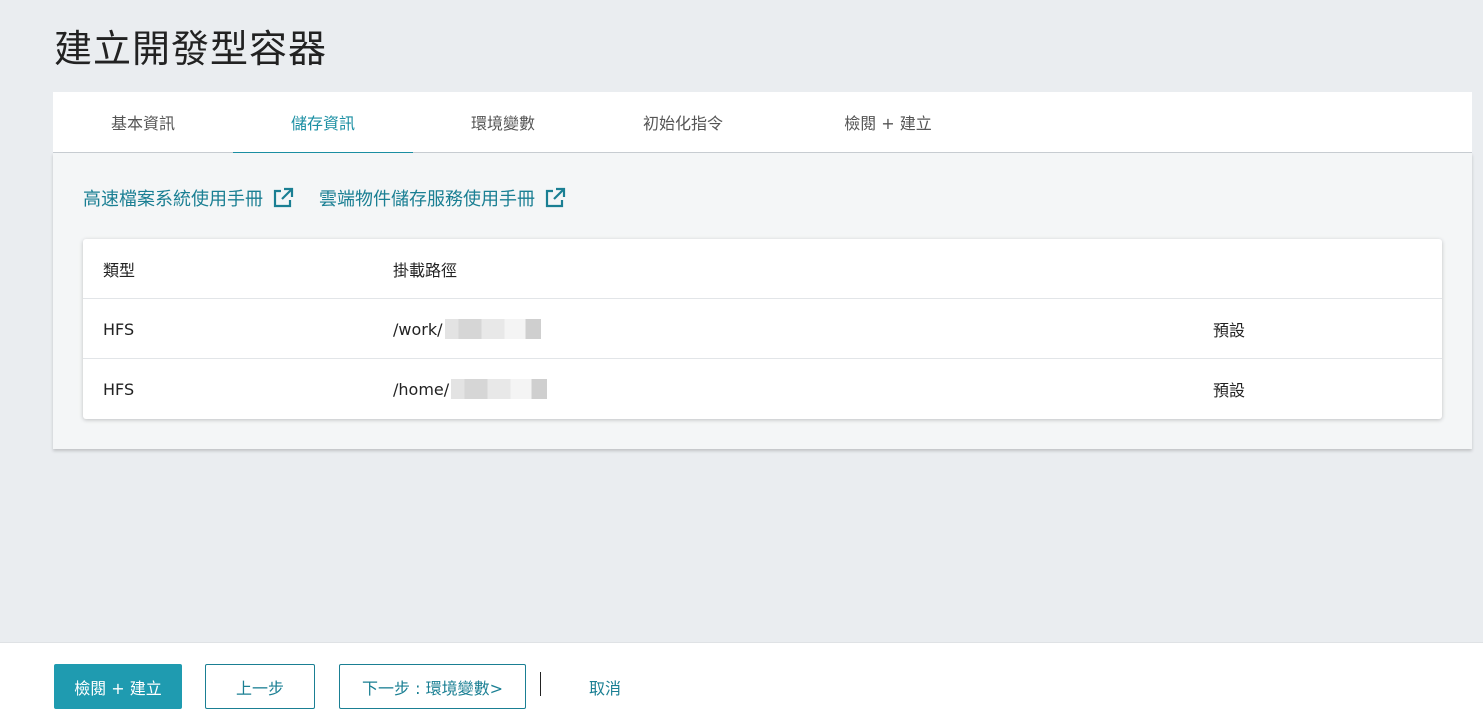  I want to click on mount-path-text: /home/, so click(421, 389).